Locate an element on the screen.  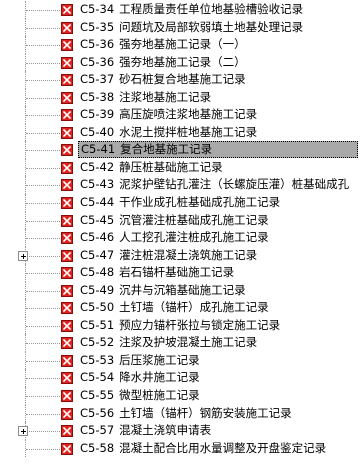
tree-item: C5-40 水泥土搅拌桩地基施工记录 is located at coordinates (182, 132).